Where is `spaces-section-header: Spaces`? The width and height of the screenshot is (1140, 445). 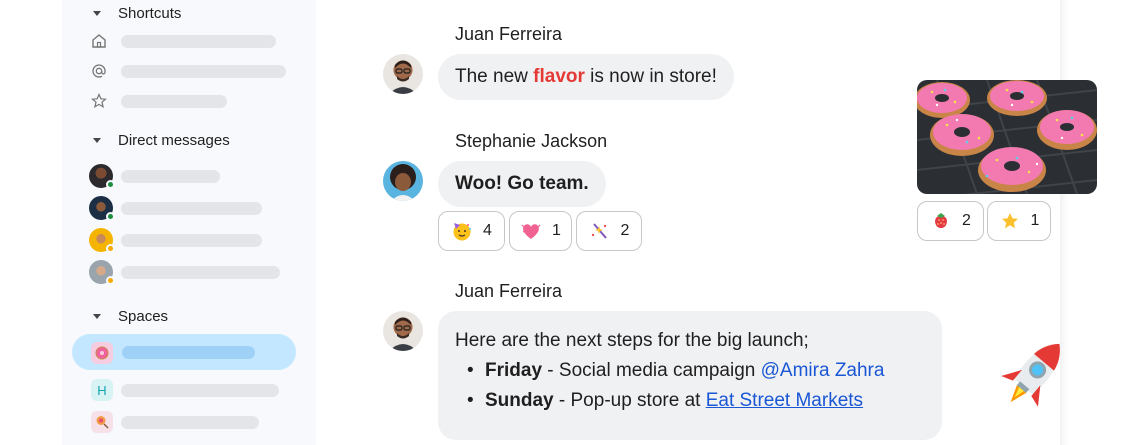 spaces-section-header: Spaces is located at coordinates (115, 316).